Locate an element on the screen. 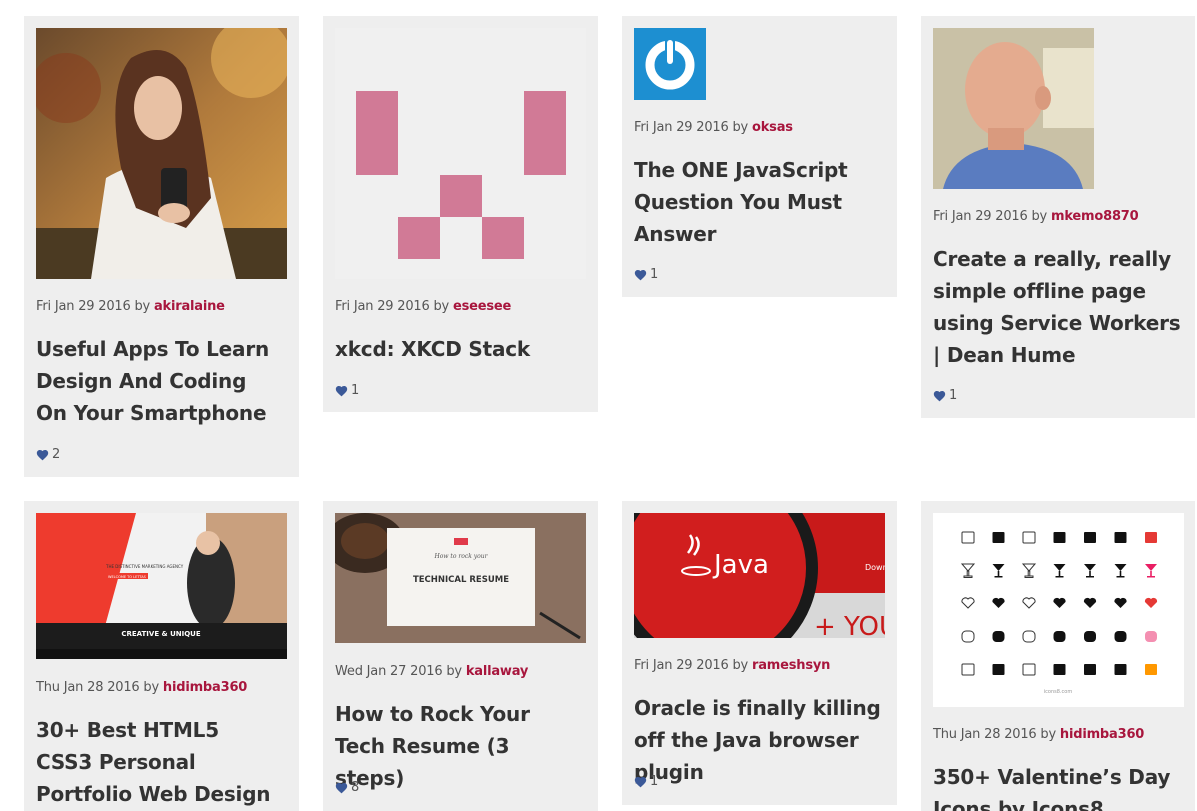 The width and height of the screenshot is (1197, 811). author-link: rameshsyn is located at coordinates (791, 665).